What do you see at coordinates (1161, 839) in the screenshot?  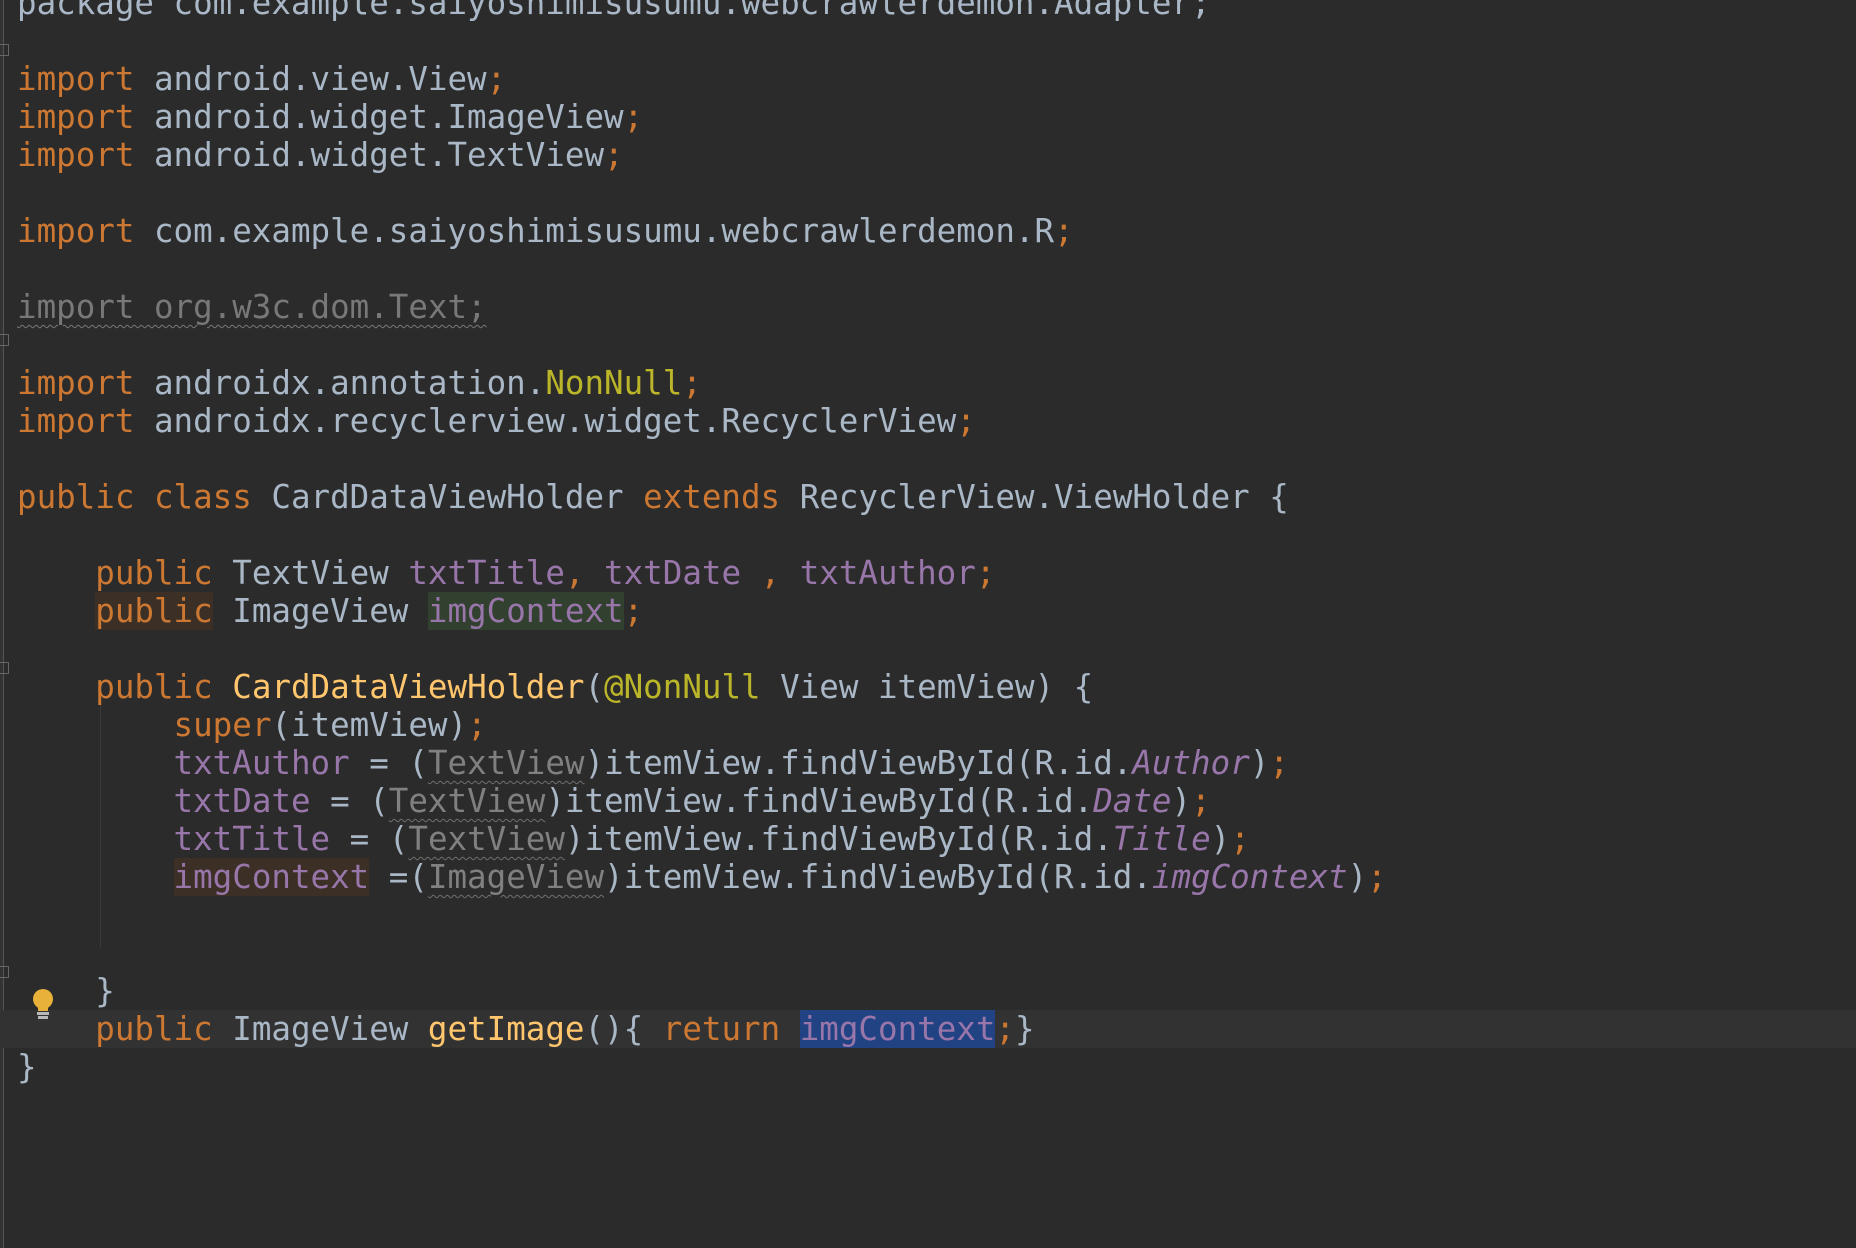 I see `code-token: Title` at bounding box center [1161, 839].